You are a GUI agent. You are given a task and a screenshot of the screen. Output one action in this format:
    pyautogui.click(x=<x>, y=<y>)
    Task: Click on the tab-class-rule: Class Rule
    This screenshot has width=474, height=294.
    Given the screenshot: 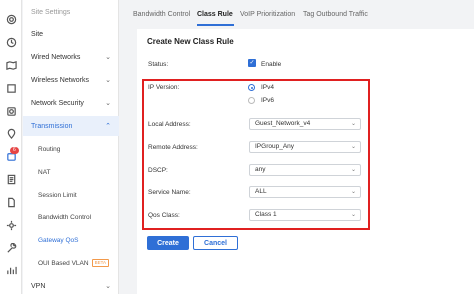 What is the action you would take?
    pyautogui.click(x=215, y=14)
    